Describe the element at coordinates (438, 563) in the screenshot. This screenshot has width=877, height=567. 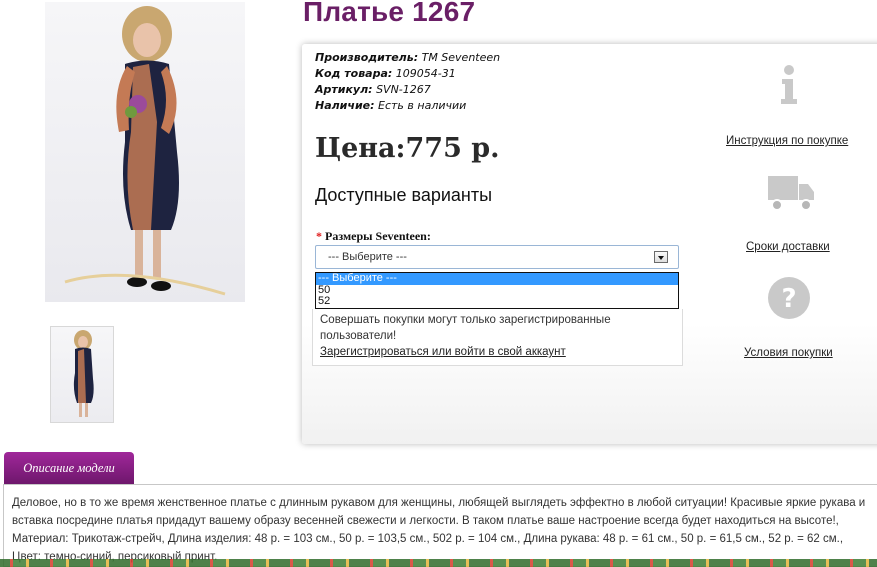
I see `decorative-garland` at that location.